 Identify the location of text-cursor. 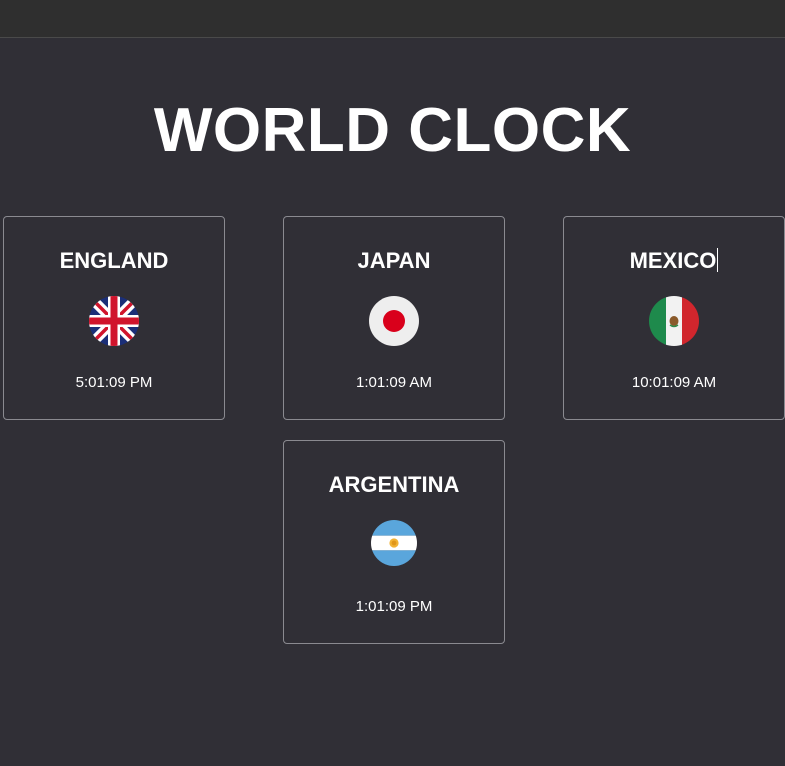
(718, 260).